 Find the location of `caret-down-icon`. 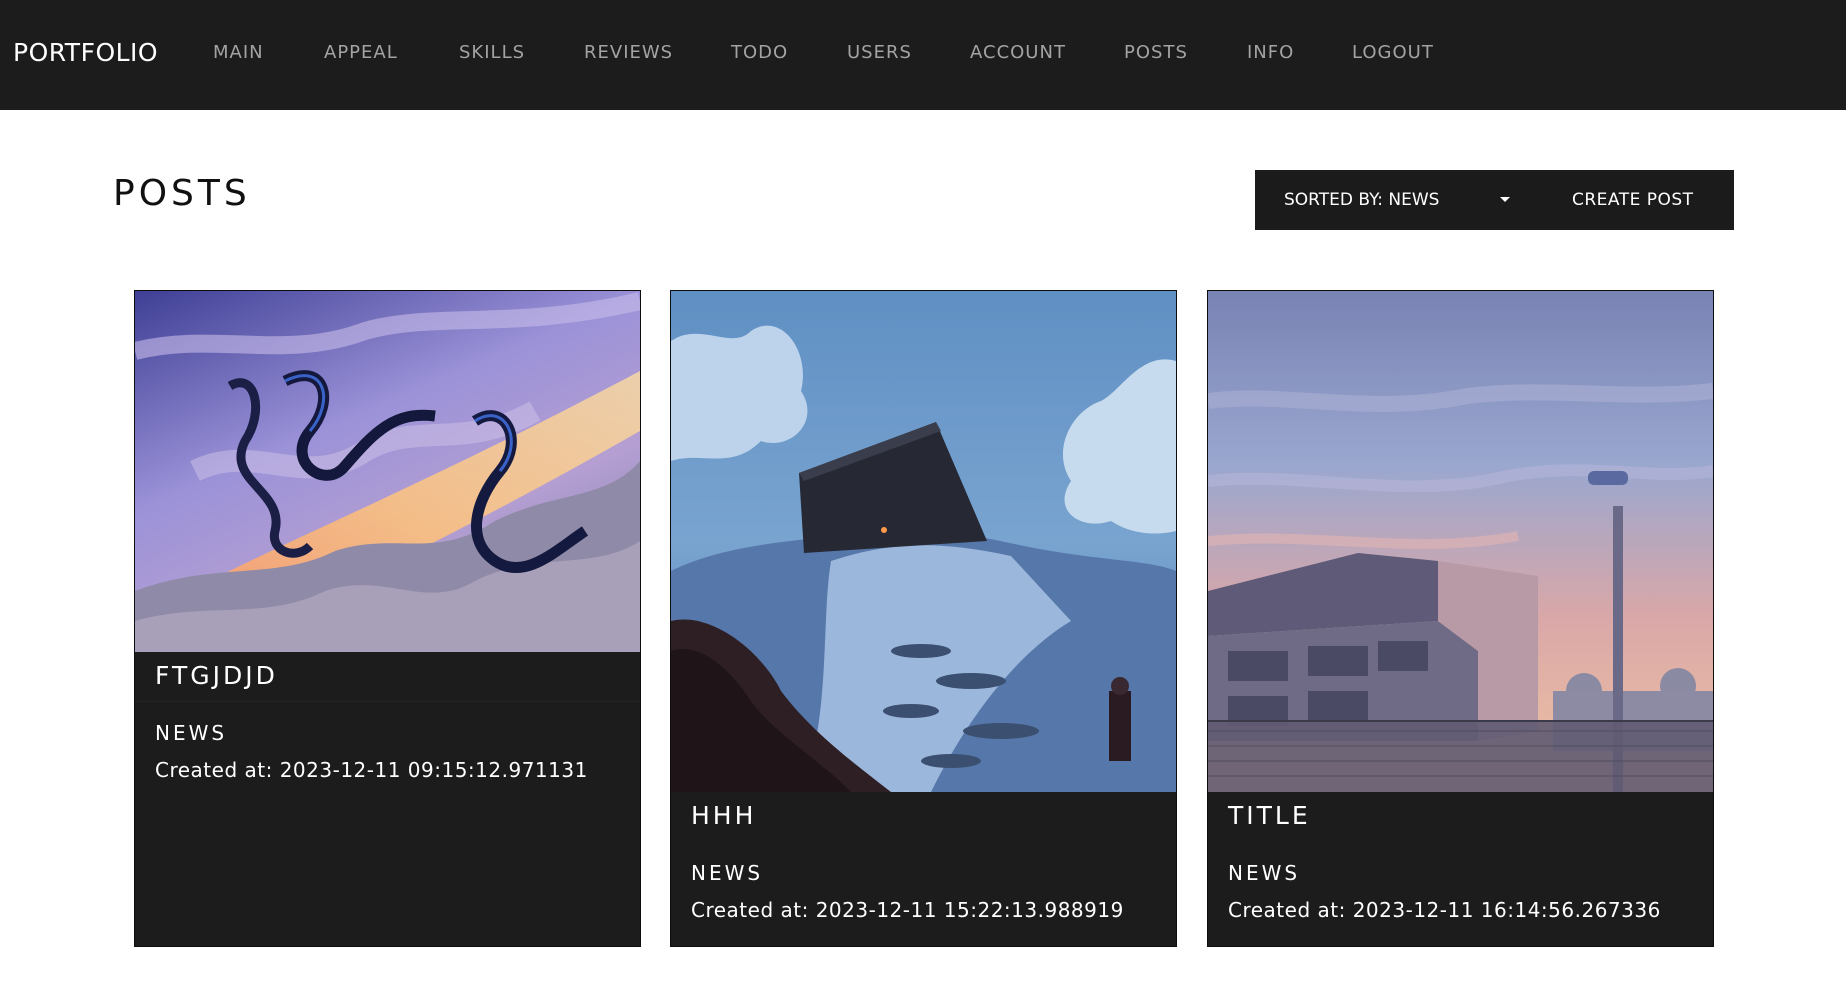

caret-down-icon is located at coordinates (1505, 199).